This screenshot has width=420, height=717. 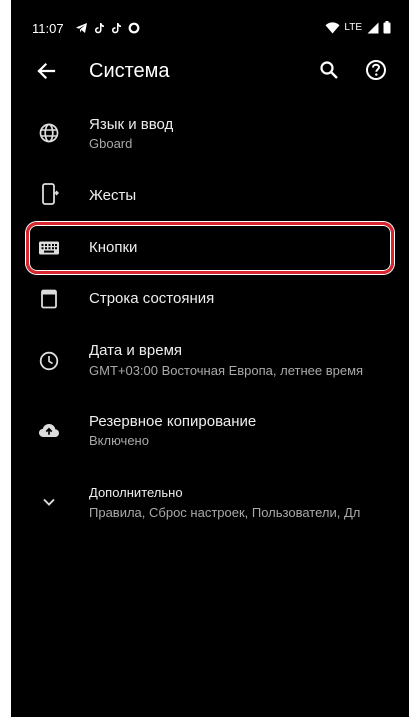 I want to click on system-icons: LTE, so click(x=358, y=27).